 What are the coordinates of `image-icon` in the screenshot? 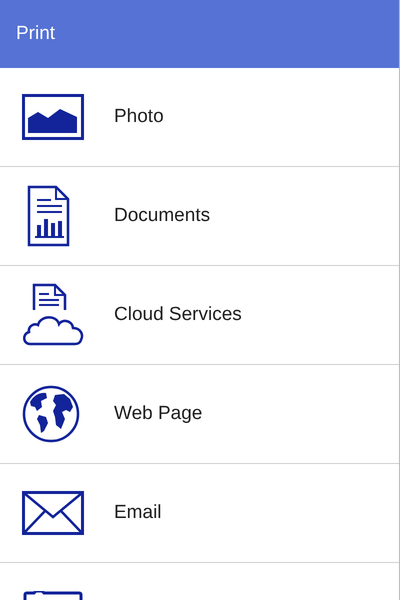 It's located at (53, 117).